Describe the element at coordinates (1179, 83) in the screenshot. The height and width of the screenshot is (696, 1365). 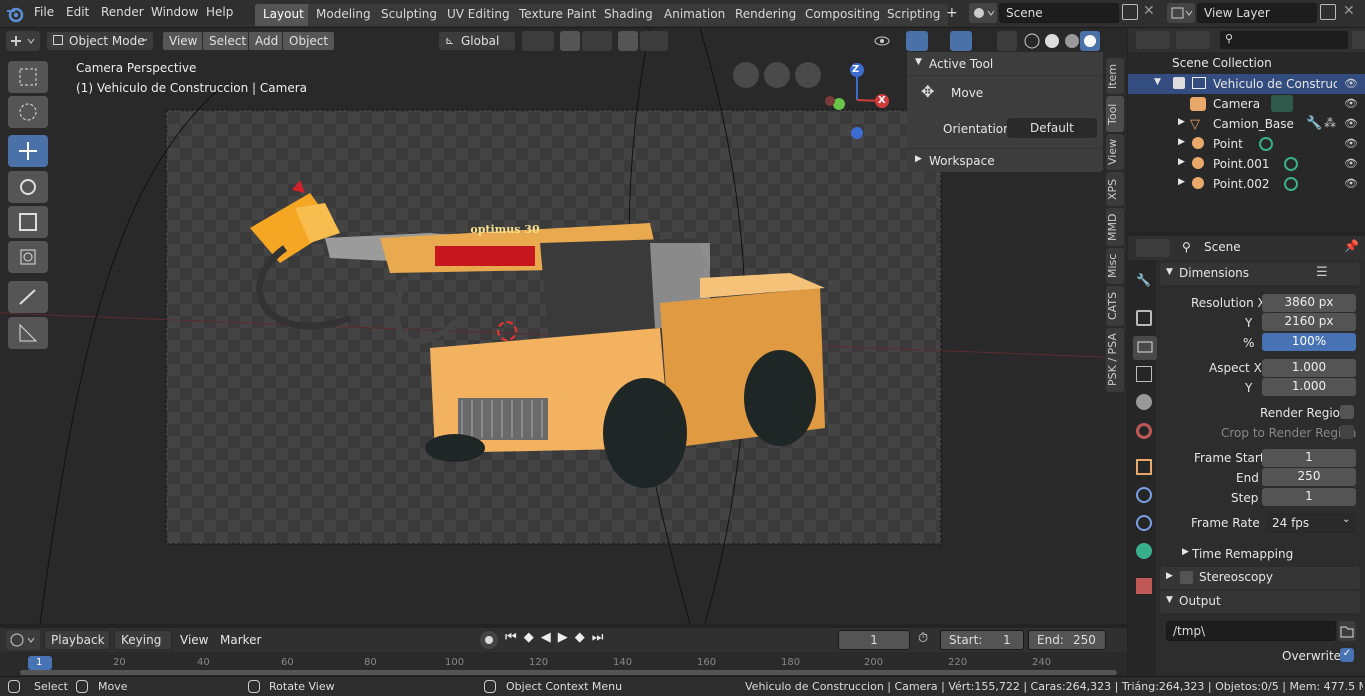
I see `checkbox-icon` at that location.